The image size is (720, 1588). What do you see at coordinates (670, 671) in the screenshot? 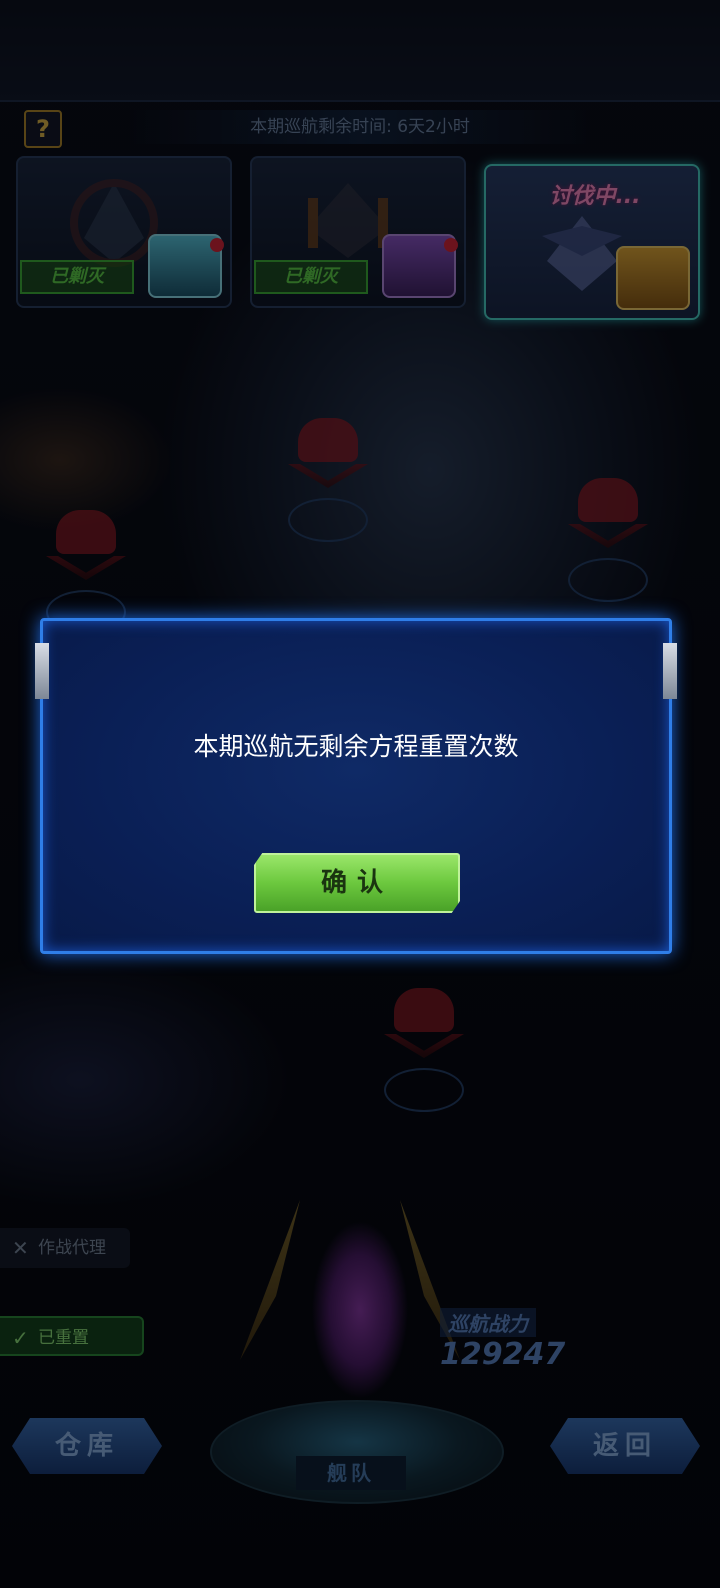
I see `dialog-bracket-right` at bounding box center [670, 671].